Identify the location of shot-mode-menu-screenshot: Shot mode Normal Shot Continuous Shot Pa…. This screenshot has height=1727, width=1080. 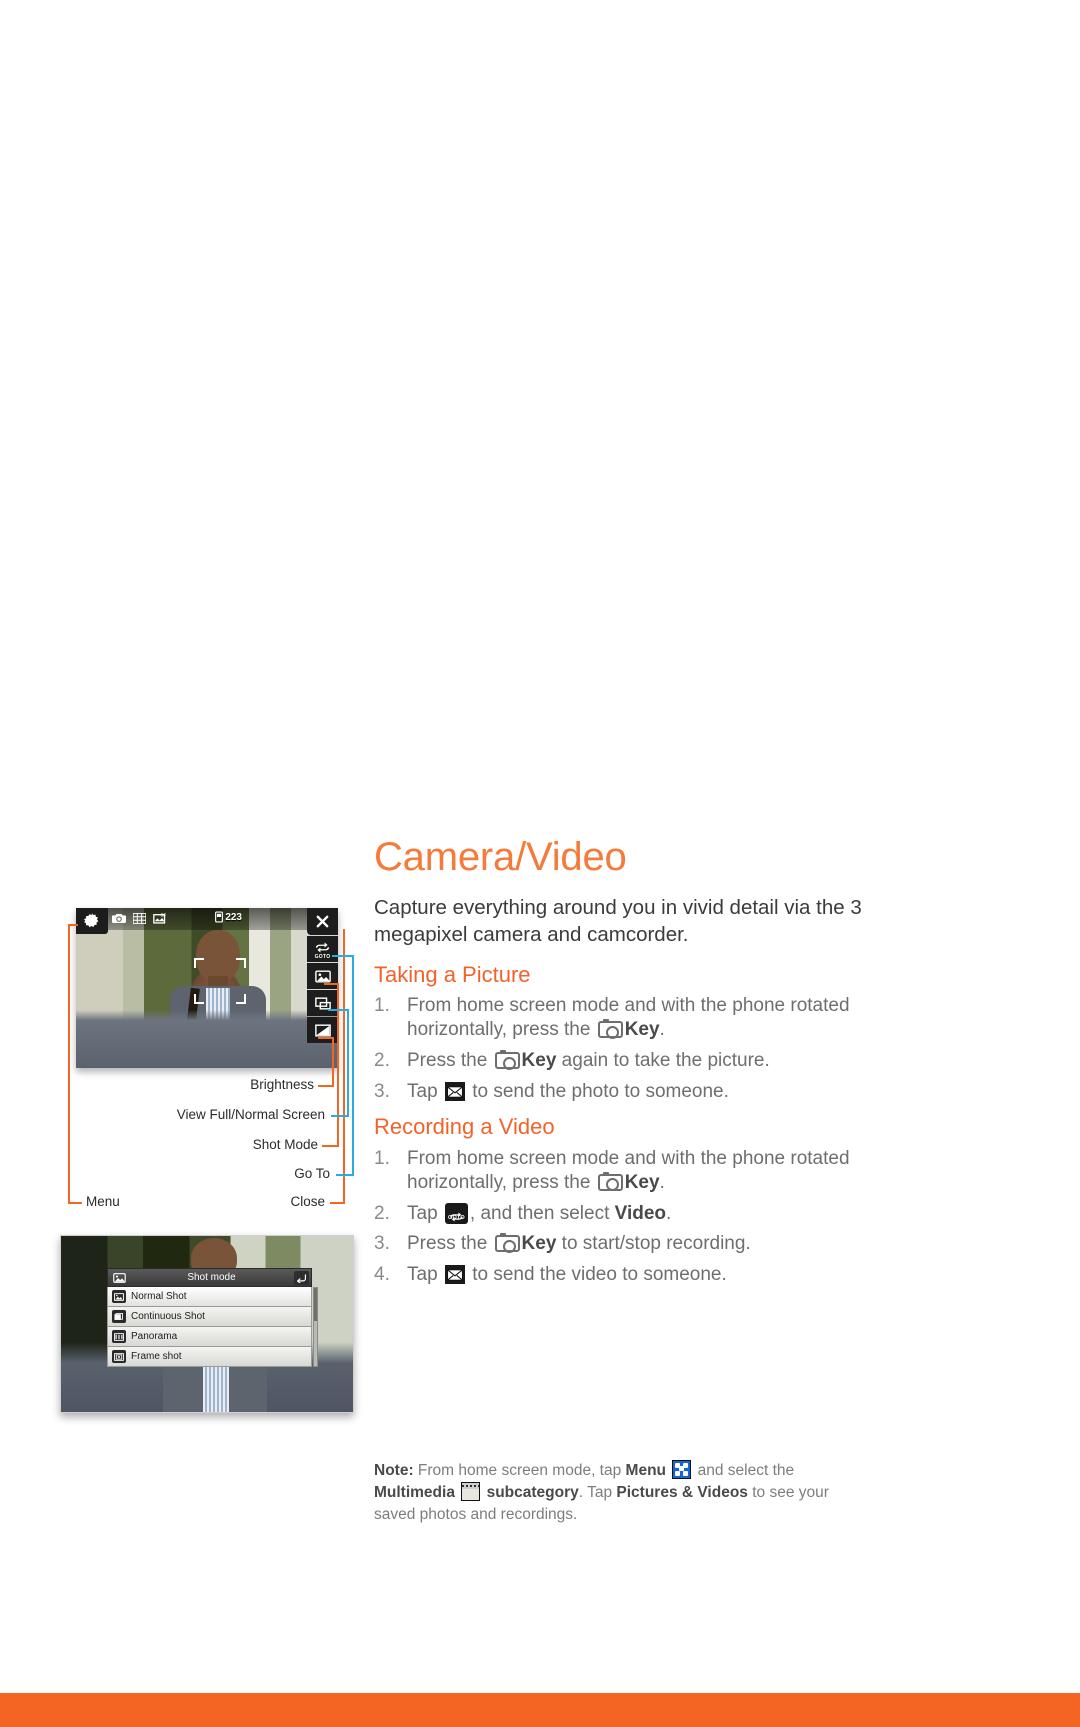
(207, 1324).